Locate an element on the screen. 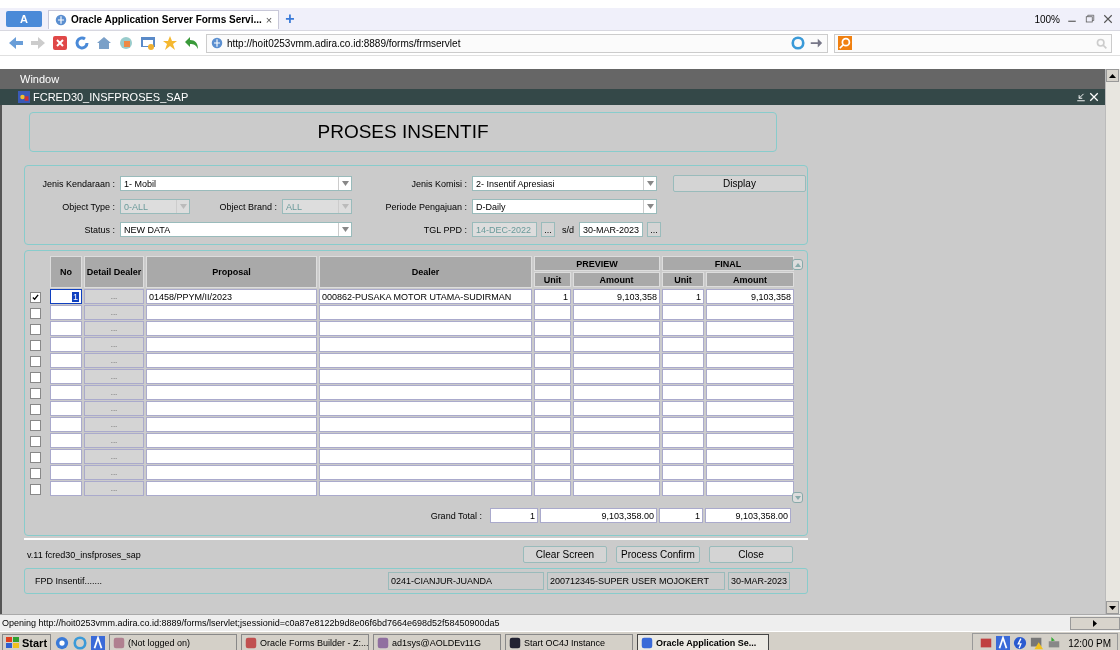 The image size is (1120, 650). back-icon is located at coordinates (16, 43).